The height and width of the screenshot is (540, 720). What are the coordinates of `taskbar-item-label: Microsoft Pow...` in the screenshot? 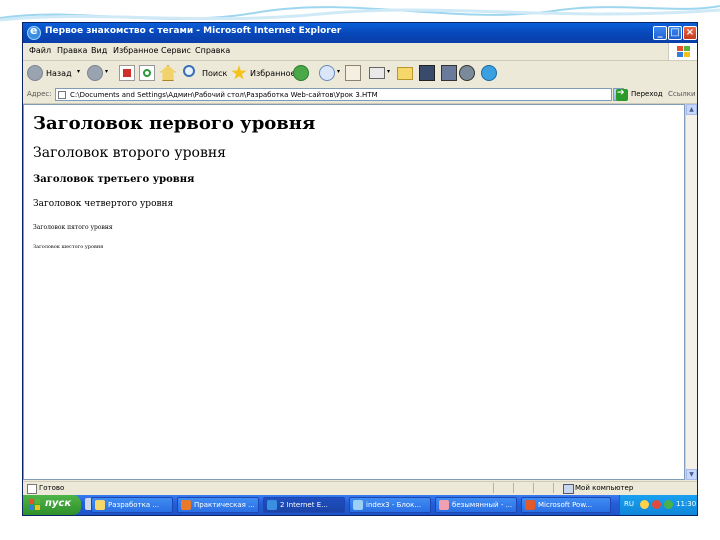 It's located at (565, 505).